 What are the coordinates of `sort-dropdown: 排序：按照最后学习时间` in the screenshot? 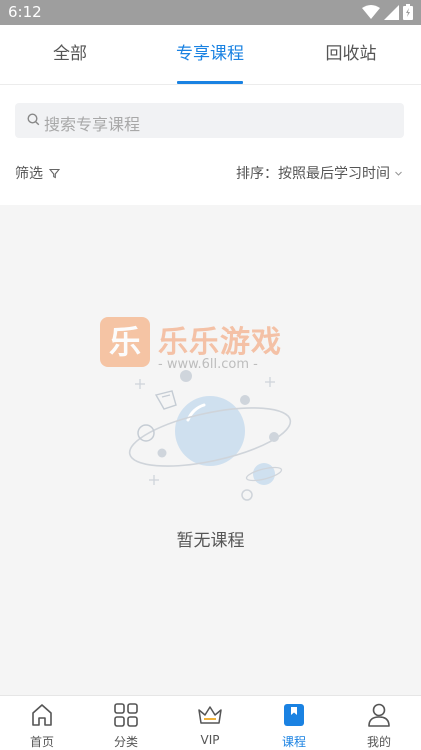 It's located at (319, 173).